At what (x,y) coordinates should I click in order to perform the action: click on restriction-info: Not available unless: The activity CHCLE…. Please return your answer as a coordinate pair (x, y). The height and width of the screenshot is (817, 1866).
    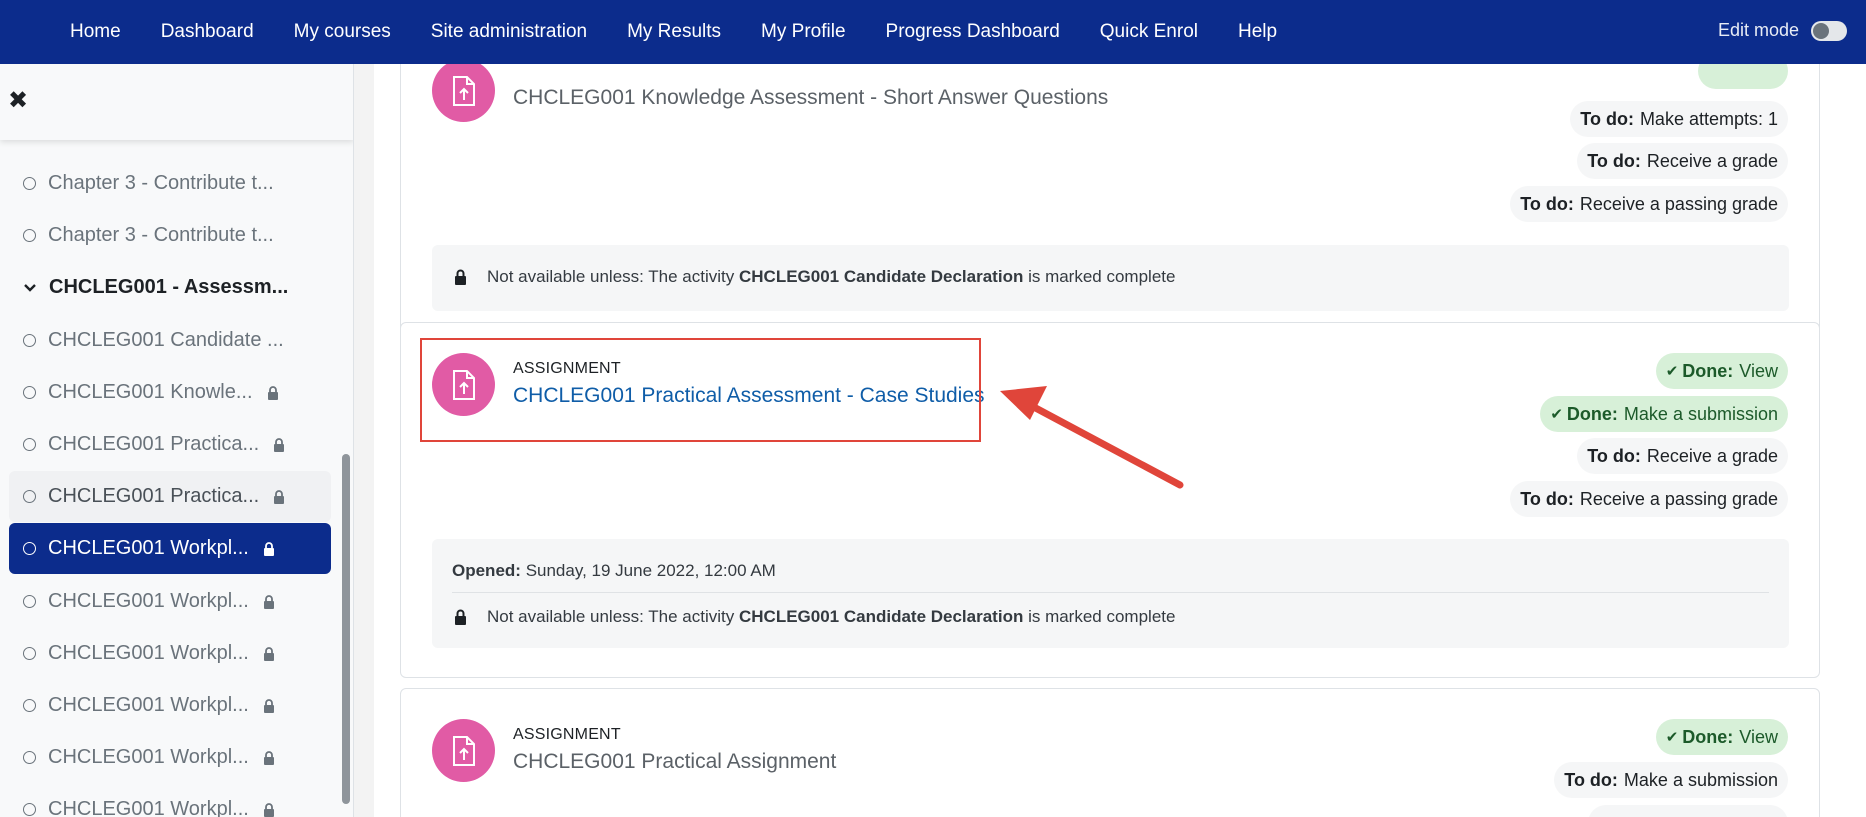
    Looking at the image, I should click on (1110, 278).